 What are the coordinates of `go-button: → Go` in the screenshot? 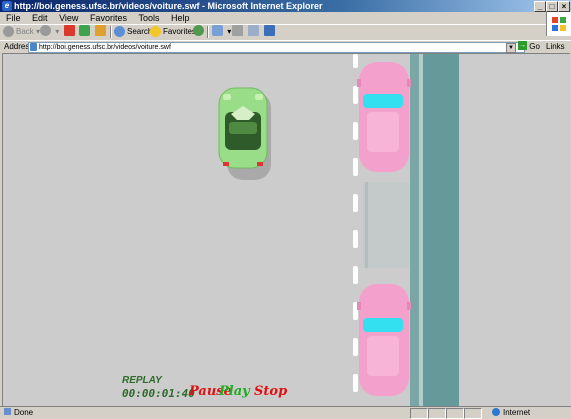 It's located at (529, 47).